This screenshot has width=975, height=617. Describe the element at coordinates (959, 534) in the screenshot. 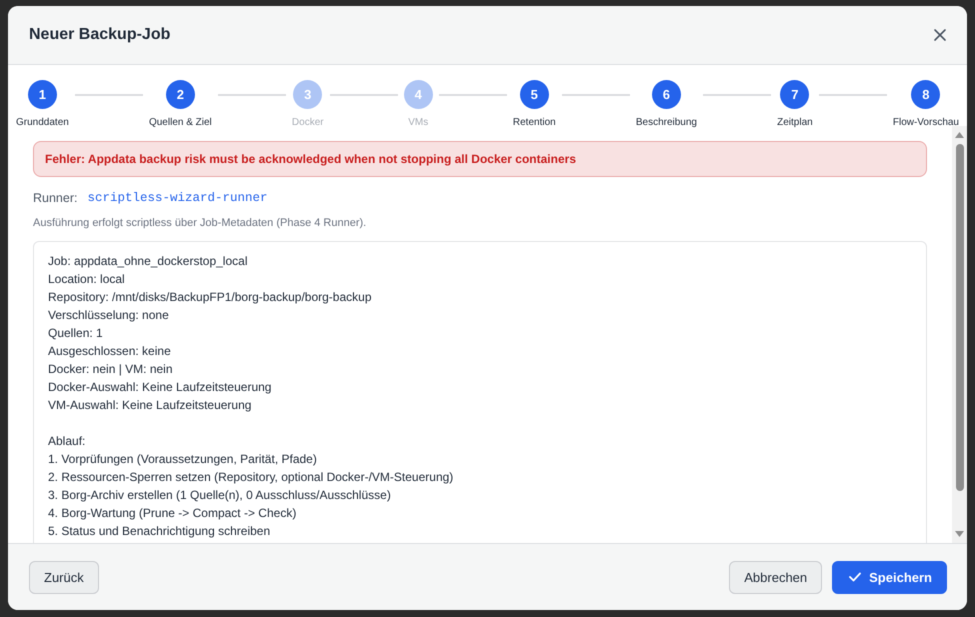

I see `scroll-down-icon` at that location.